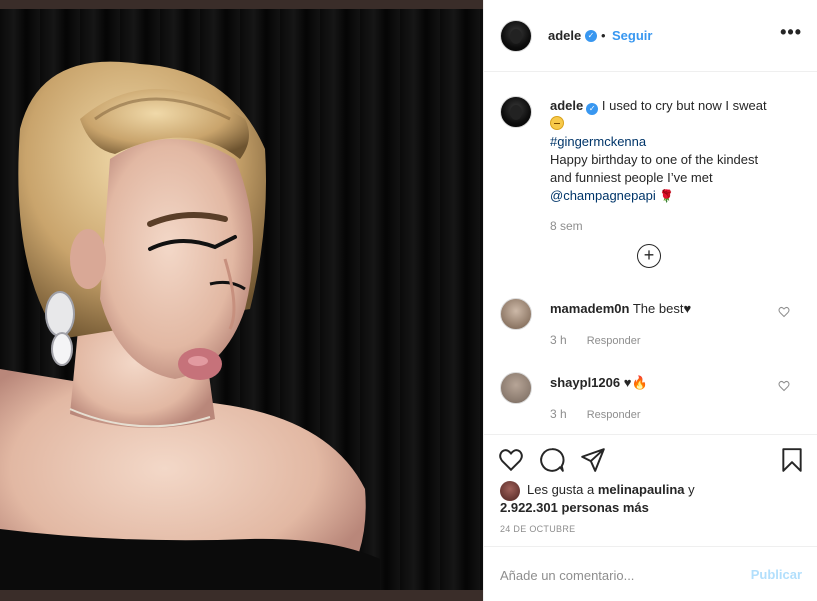 This screenshot has height=601, width=817. Describe the element at coordinates (632, 35) in the screenshot. I see `follow-button: Seguir` at that location.